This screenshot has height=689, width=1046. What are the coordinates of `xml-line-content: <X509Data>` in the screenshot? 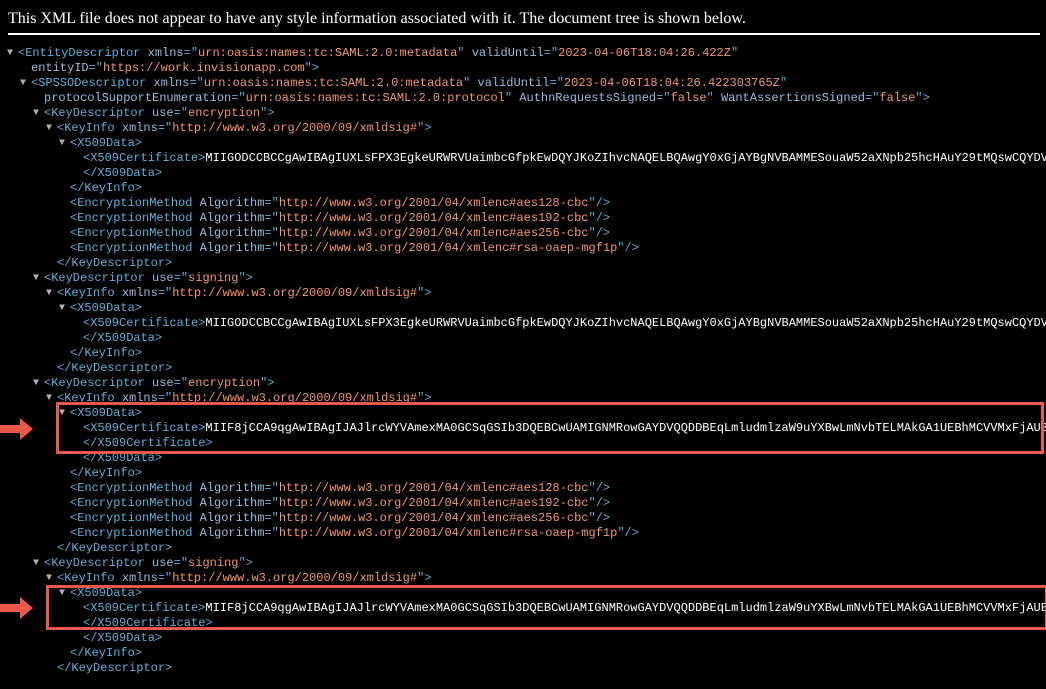 It's located at (106, 143).